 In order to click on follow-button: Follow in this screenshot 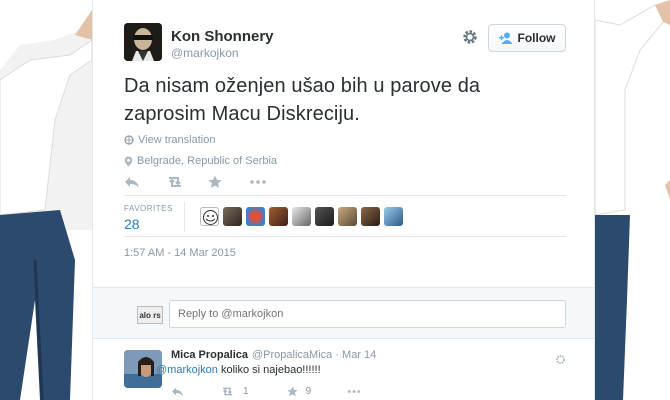, I will do `click(527, 38)`.